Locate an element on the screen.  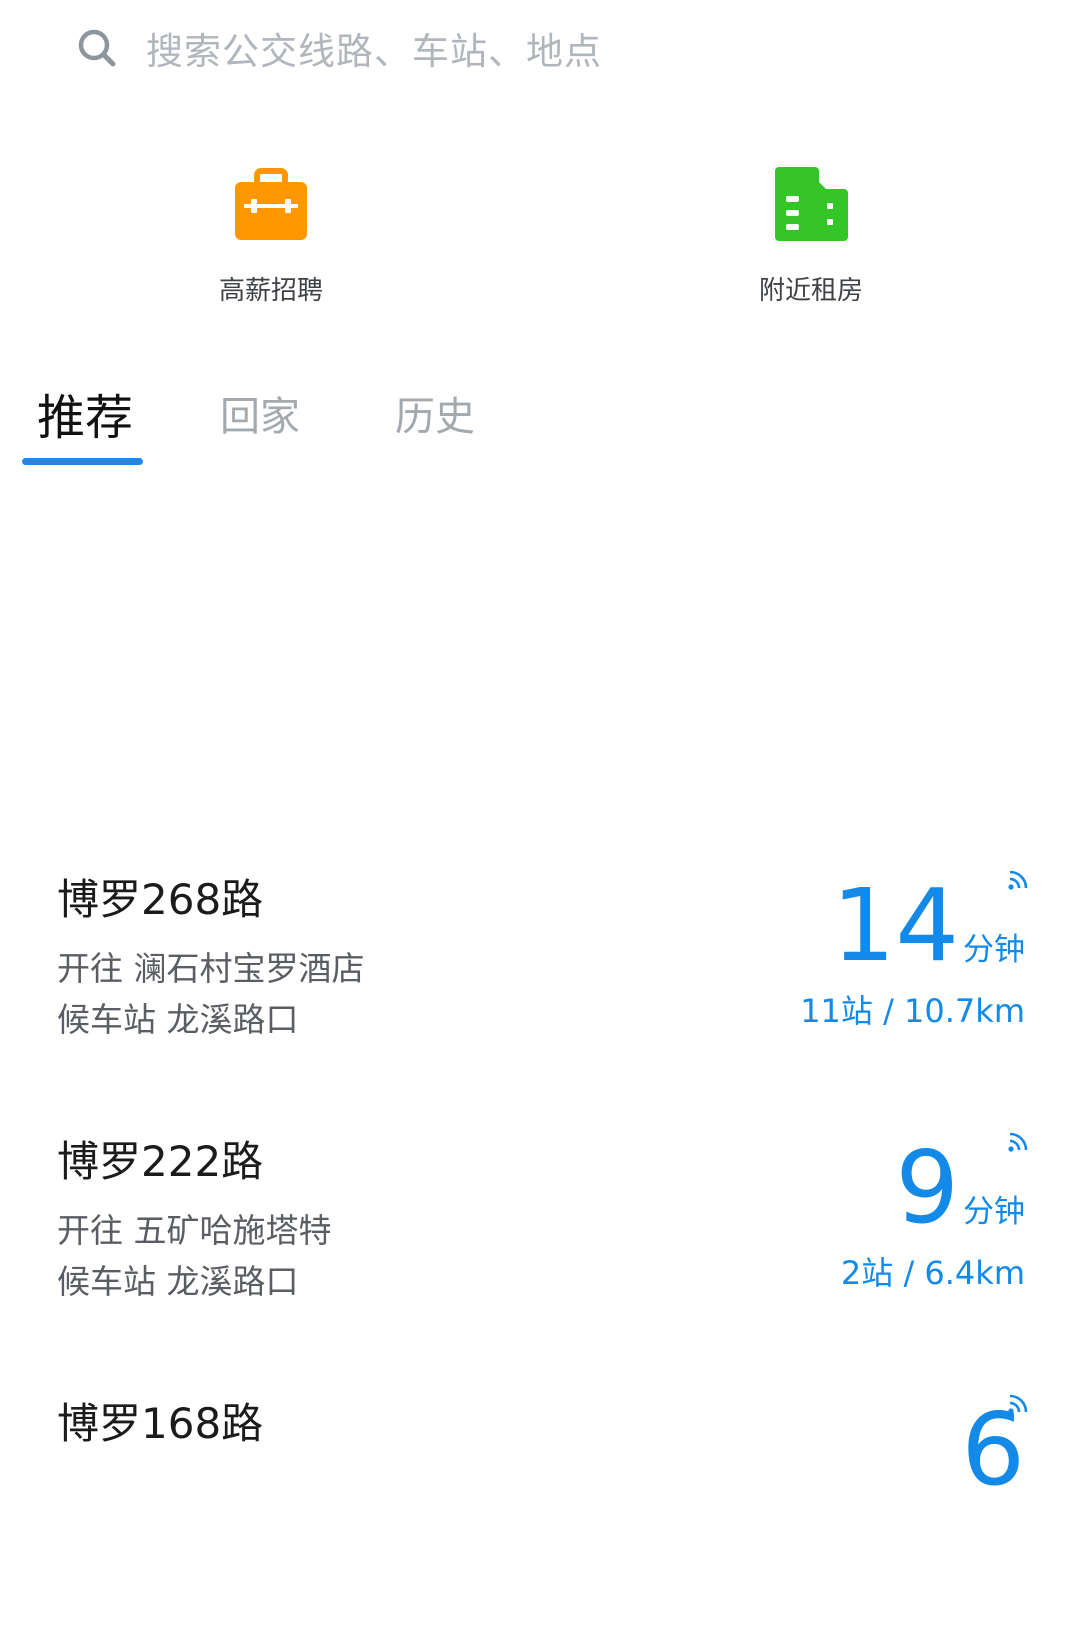
shortcut-rental: 附近租房 is located at coordinates (811, 235).